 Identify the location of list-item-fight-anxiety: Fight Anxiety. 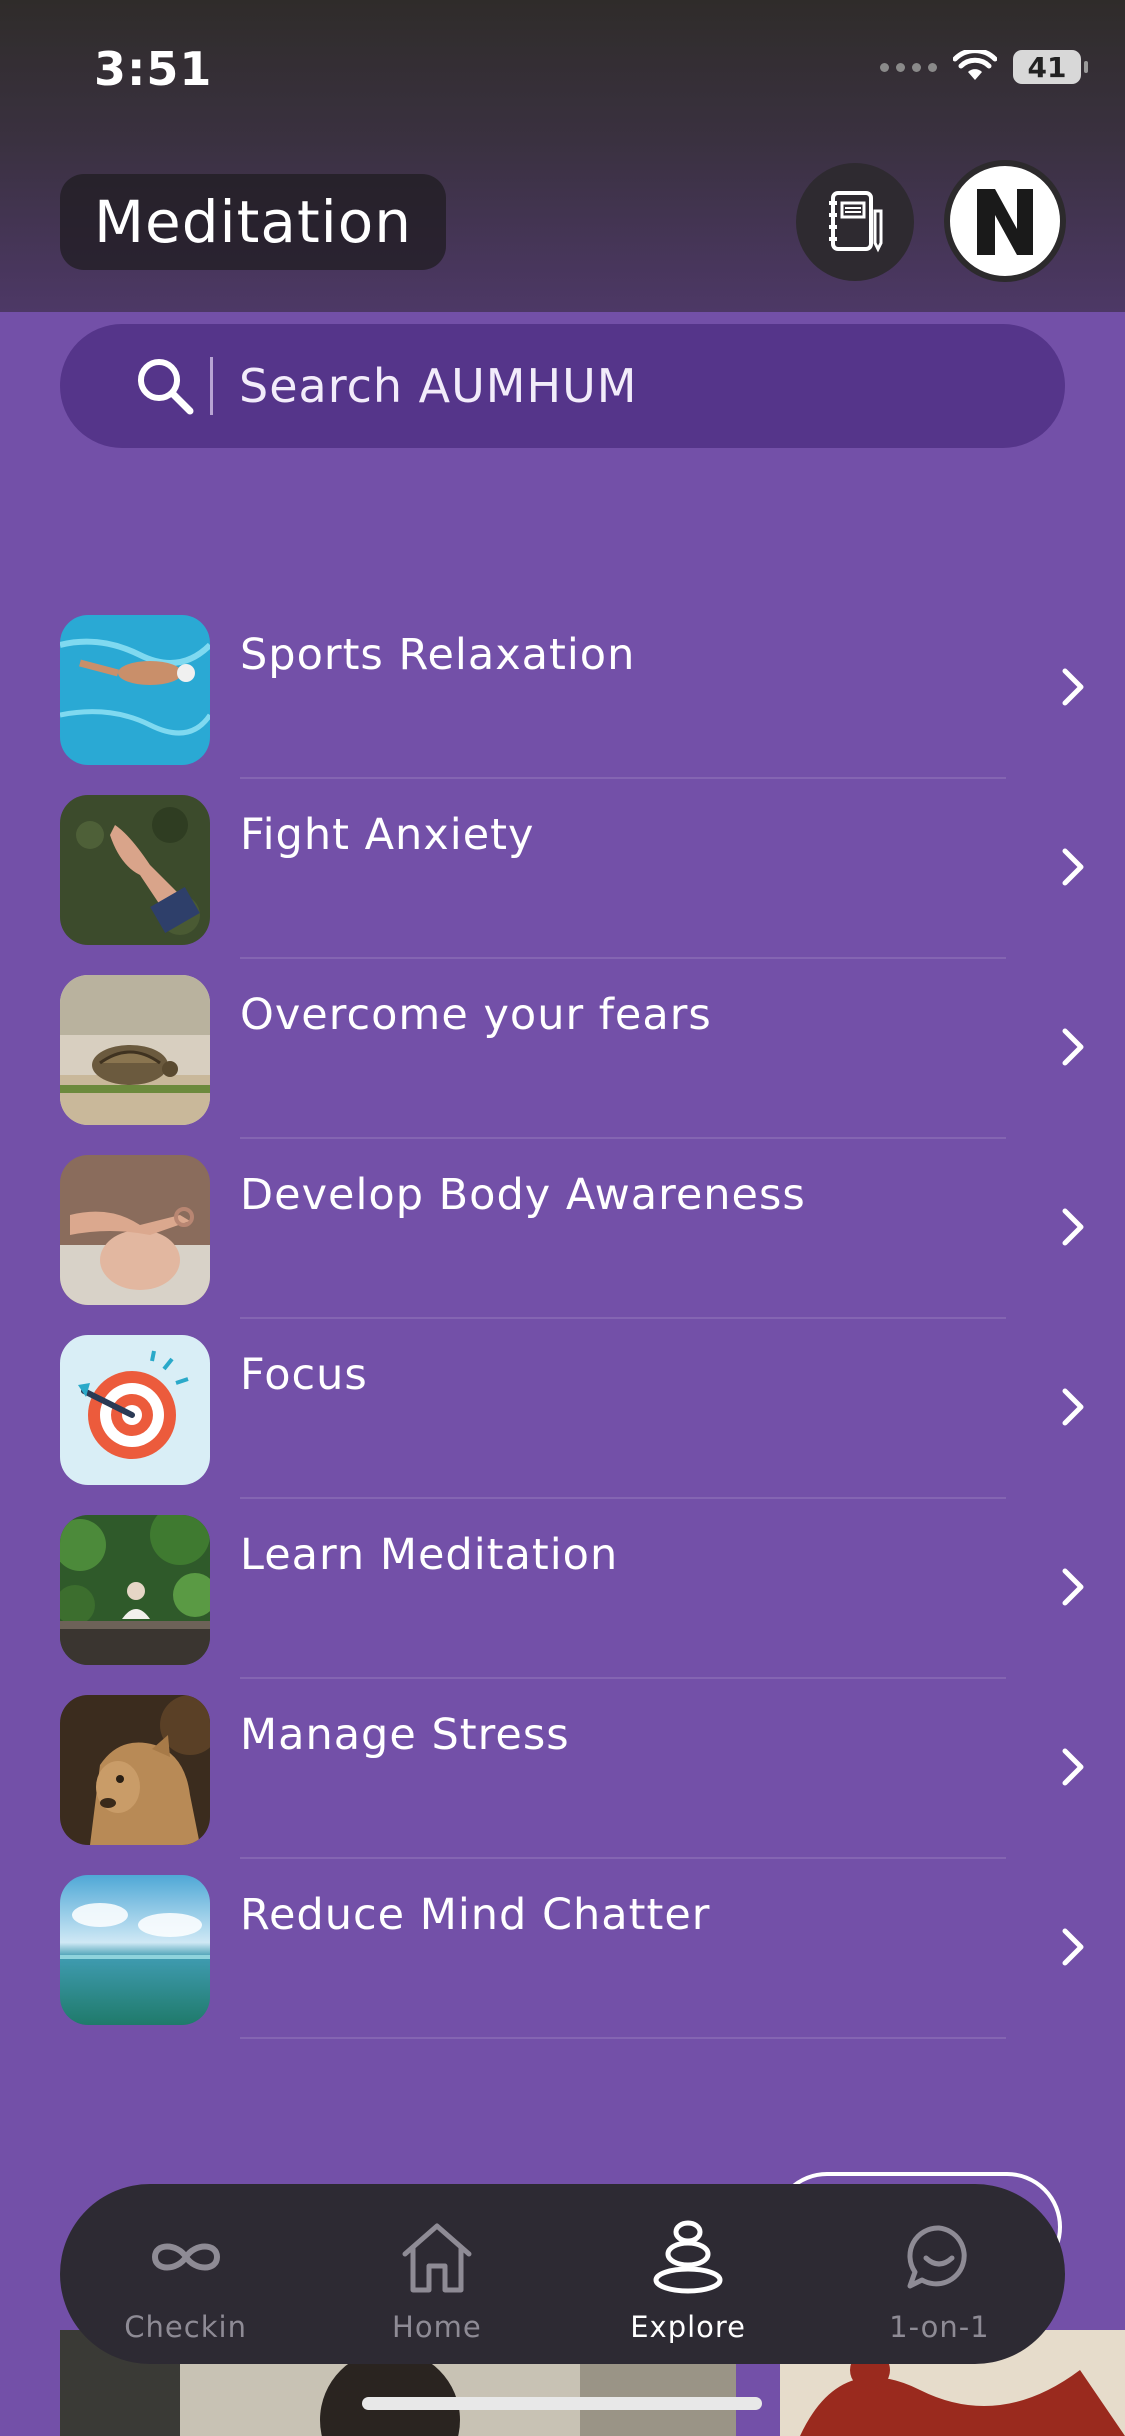
(562, 880).